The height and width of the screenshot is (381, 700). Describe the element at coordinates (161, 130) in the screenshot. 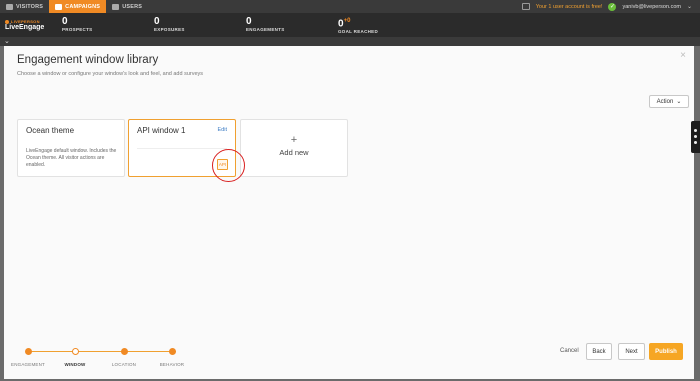

I see `card-title: API window 1` at that location.